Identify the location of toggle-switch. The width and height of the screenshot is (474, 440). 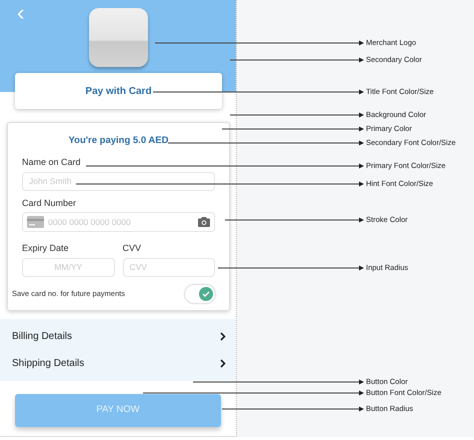
(200, 293).